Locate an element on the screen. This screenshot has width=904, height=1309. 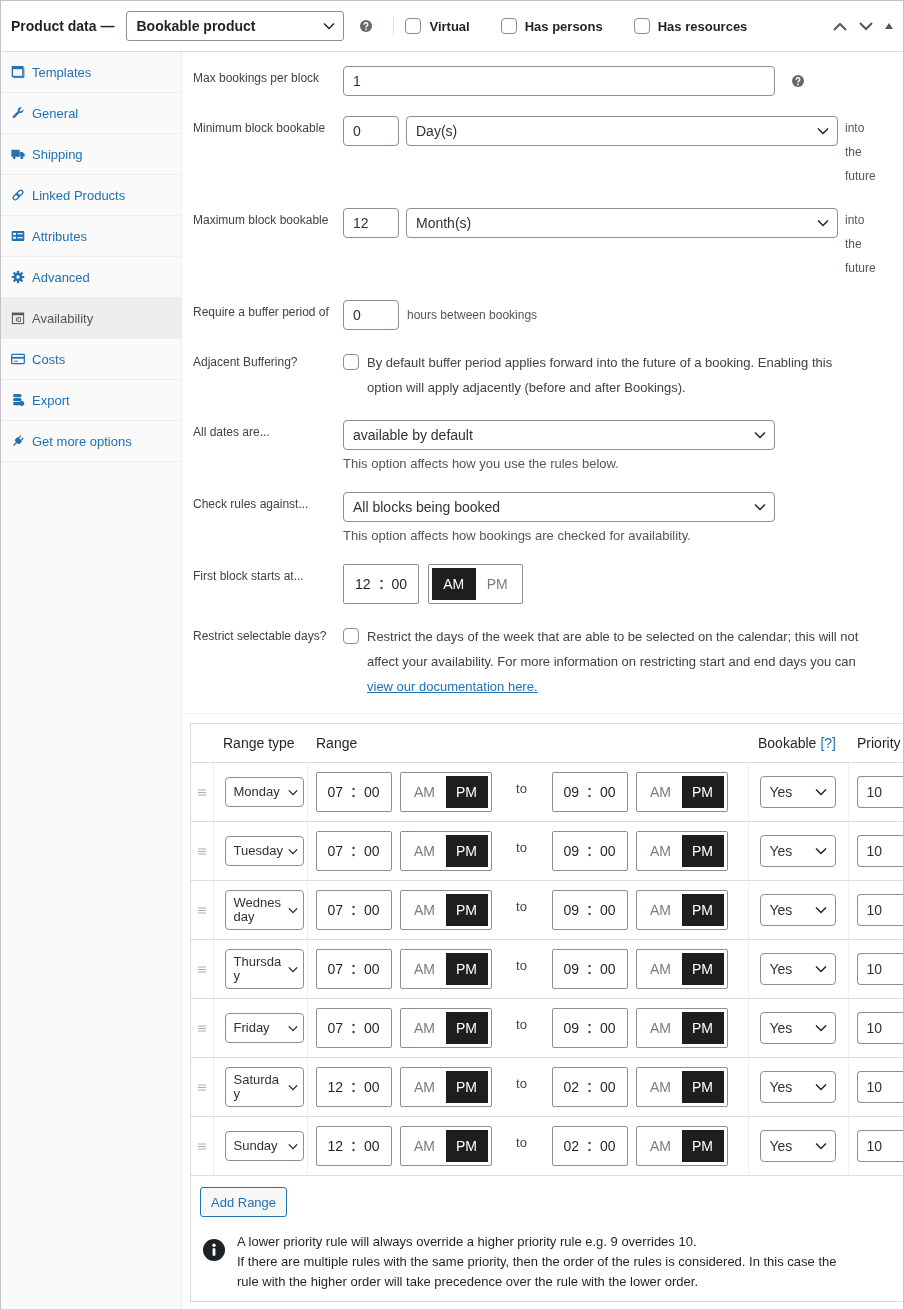
sidebar-item: Linked Products is located at coordinates (91, 195).